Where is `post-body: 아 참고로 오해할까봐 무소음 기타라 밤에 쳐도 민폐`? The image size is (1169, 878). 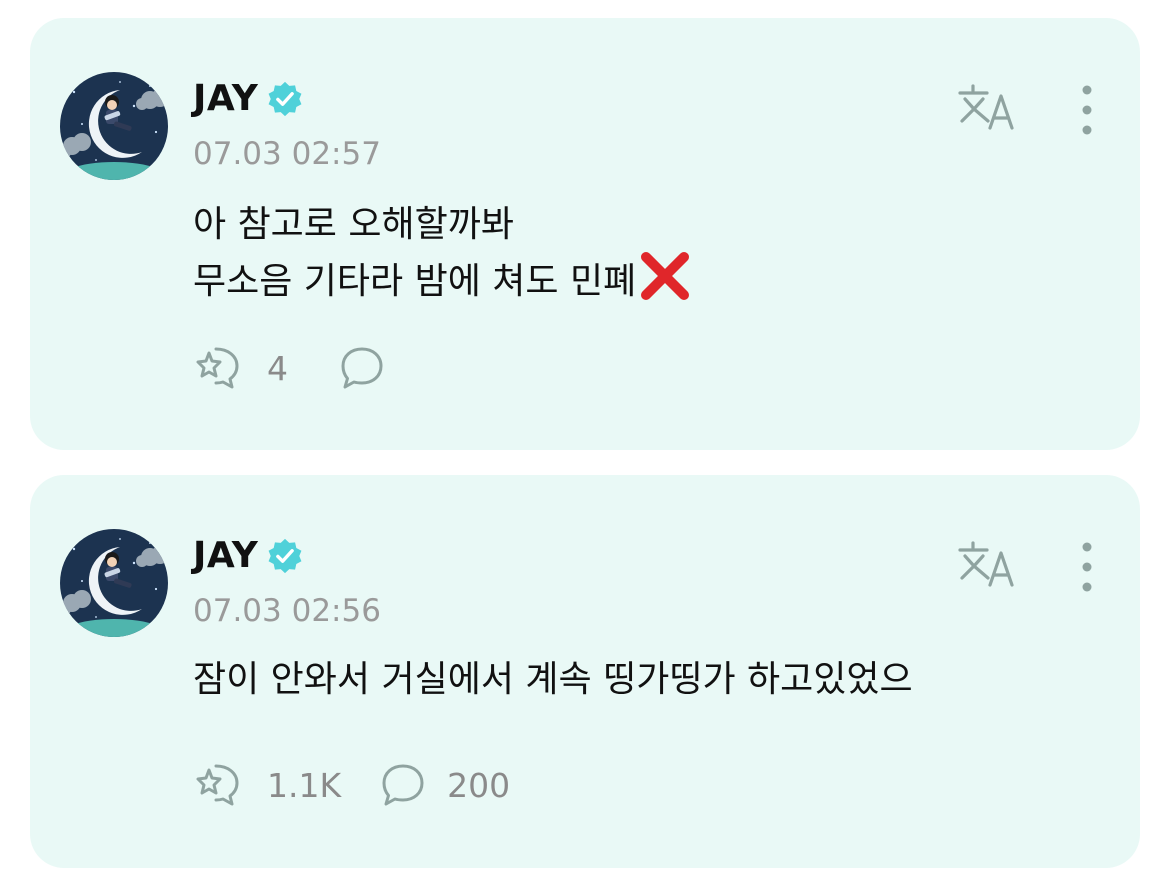 post-body: 아 참고로 오해할까봐 무소음 기타라 밤에 쳐도 민폐 is located at coordinates (442, 253).